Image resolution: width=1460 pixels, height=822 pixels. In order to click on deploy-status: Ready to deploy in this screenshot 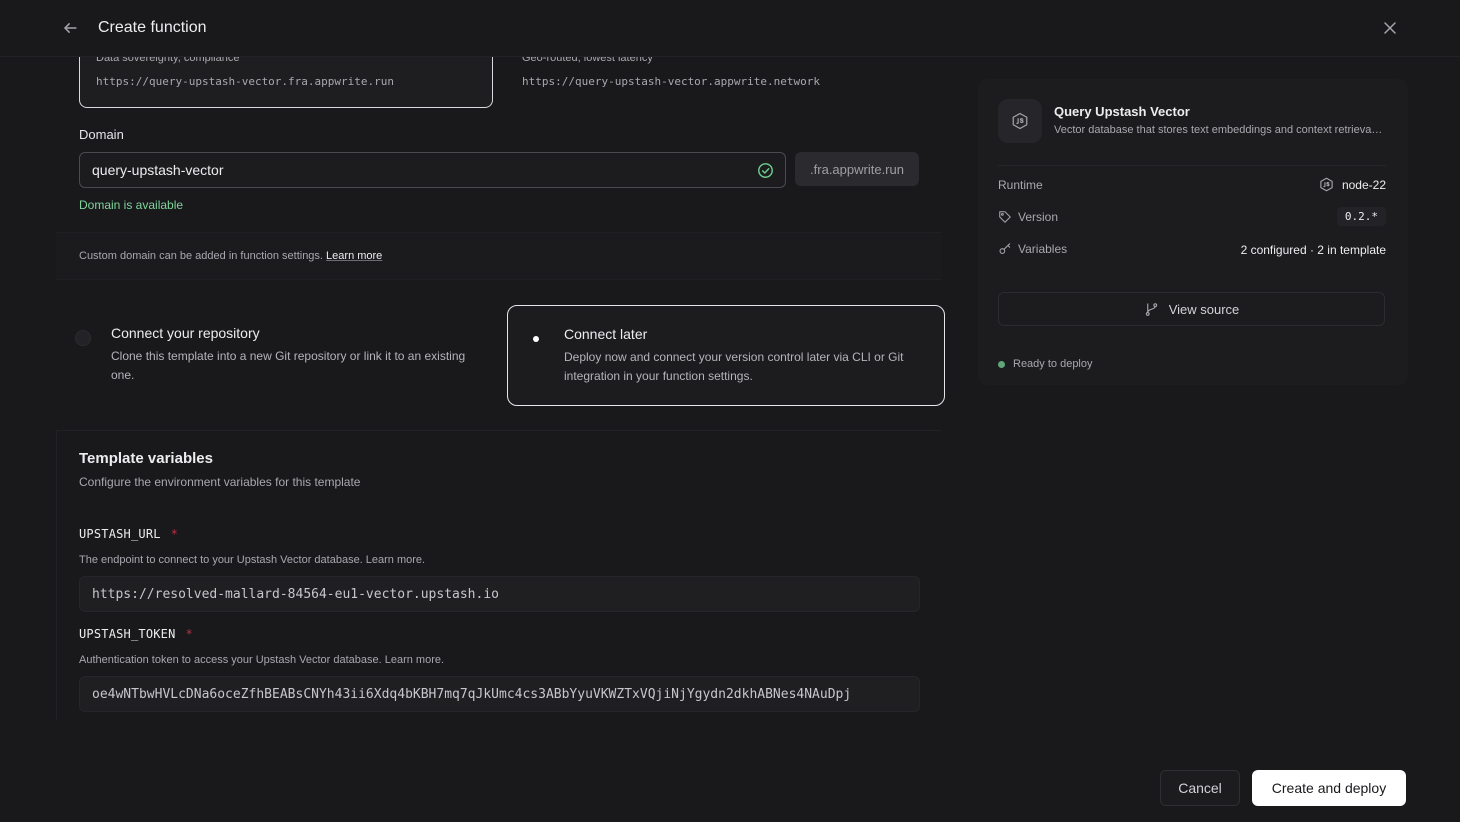, I will do `click(1045, 364)`.